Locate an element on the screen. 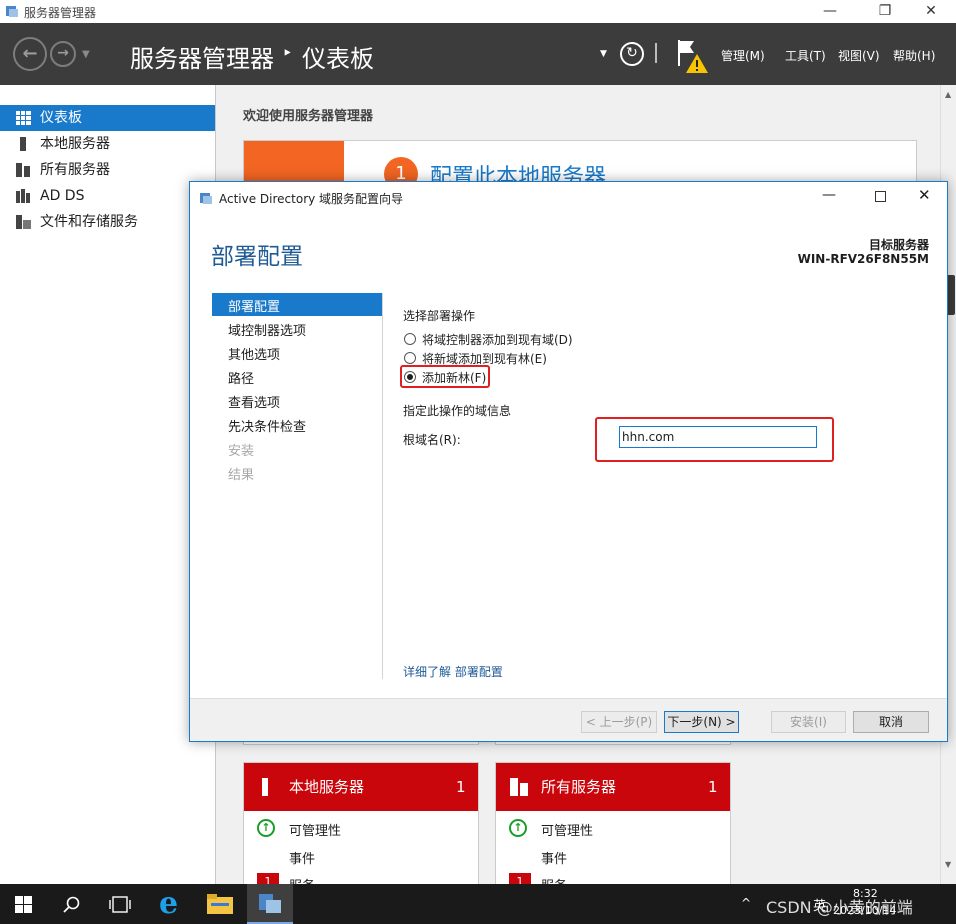 The width and height of the screenshot is (956, 924). tile-title: 所有服务器 is located at coordinates (579, 787).